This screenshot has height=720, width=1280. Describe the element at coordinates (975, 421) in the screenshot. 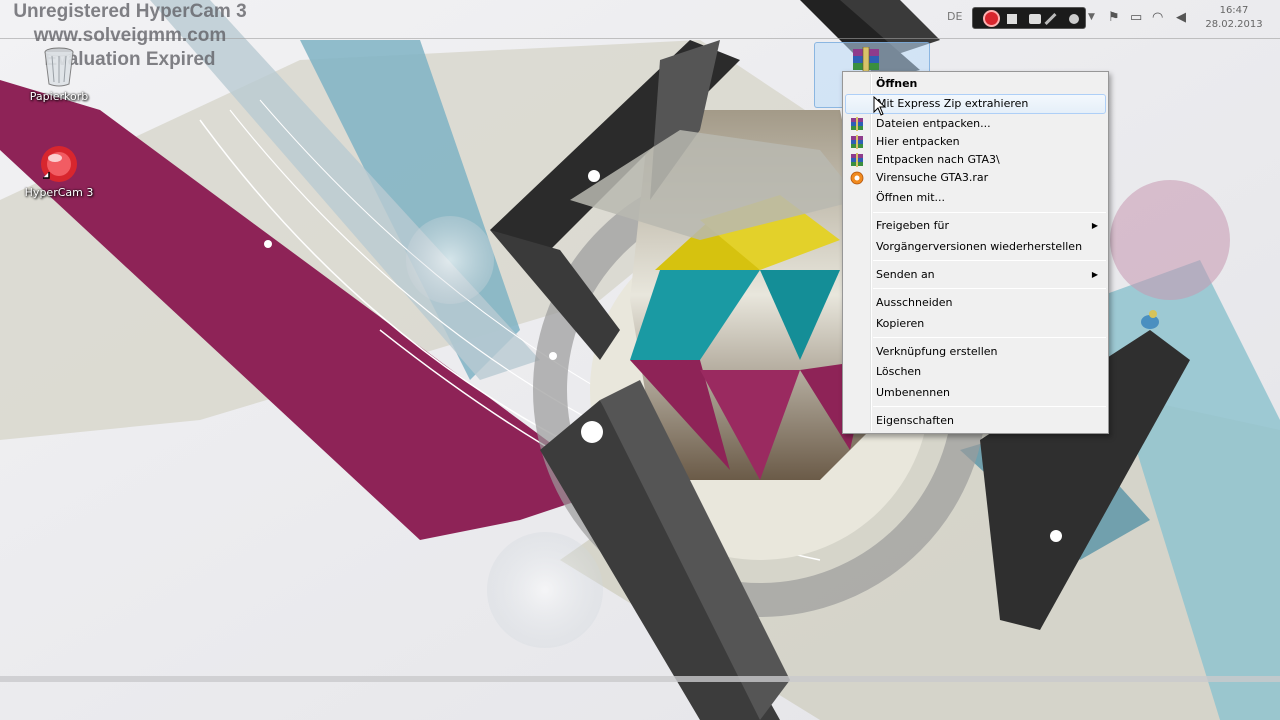

I see `menu-item-properties: Eigenschaften` at that location.